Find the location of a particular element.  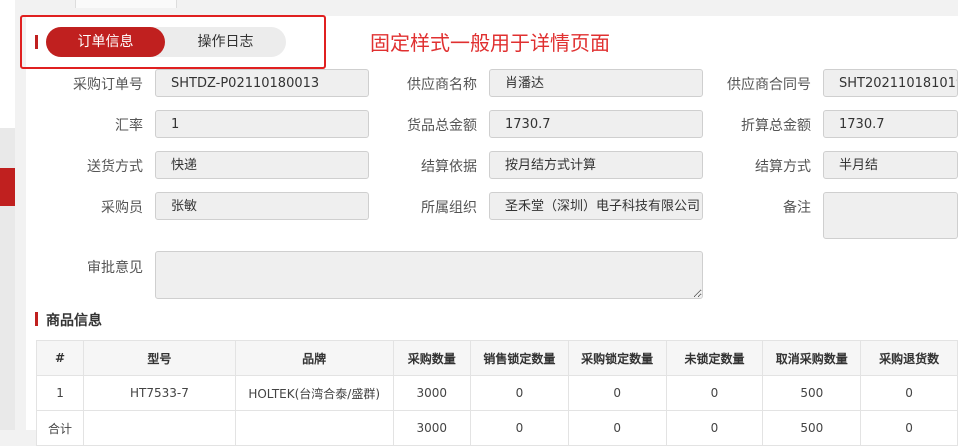

remark-label: 备注 is located at coordinates (797, 208).